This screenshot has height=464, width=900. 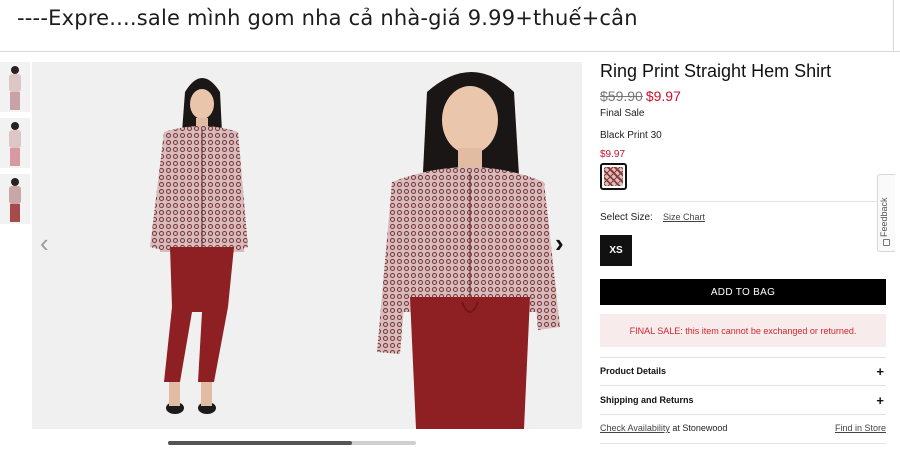 I want to click on header-divider, so click(x=450, y=51).